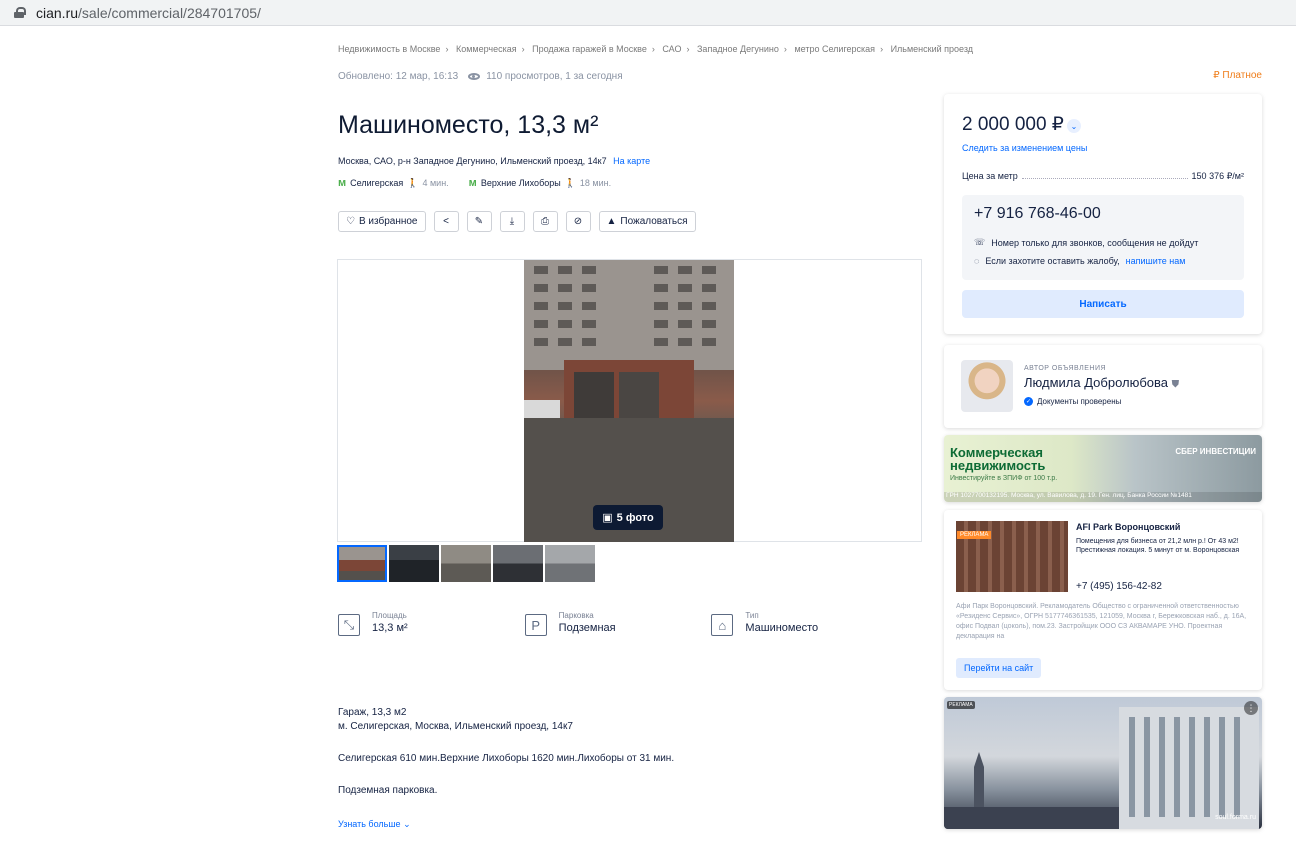 This screenshot has height=843, width=1296. I want to click on check-icon: ✓, so click(1028, 401).